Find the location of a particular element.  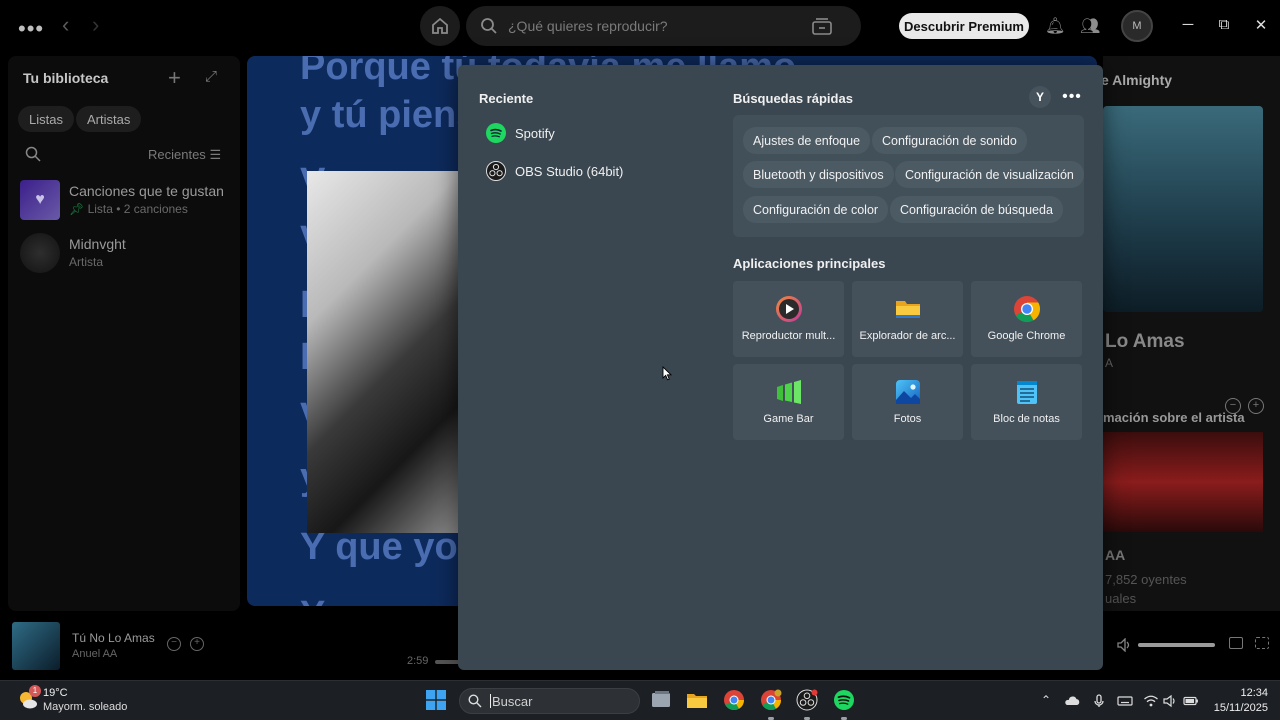

wifi-icon is located at coordinates (1151, 701).